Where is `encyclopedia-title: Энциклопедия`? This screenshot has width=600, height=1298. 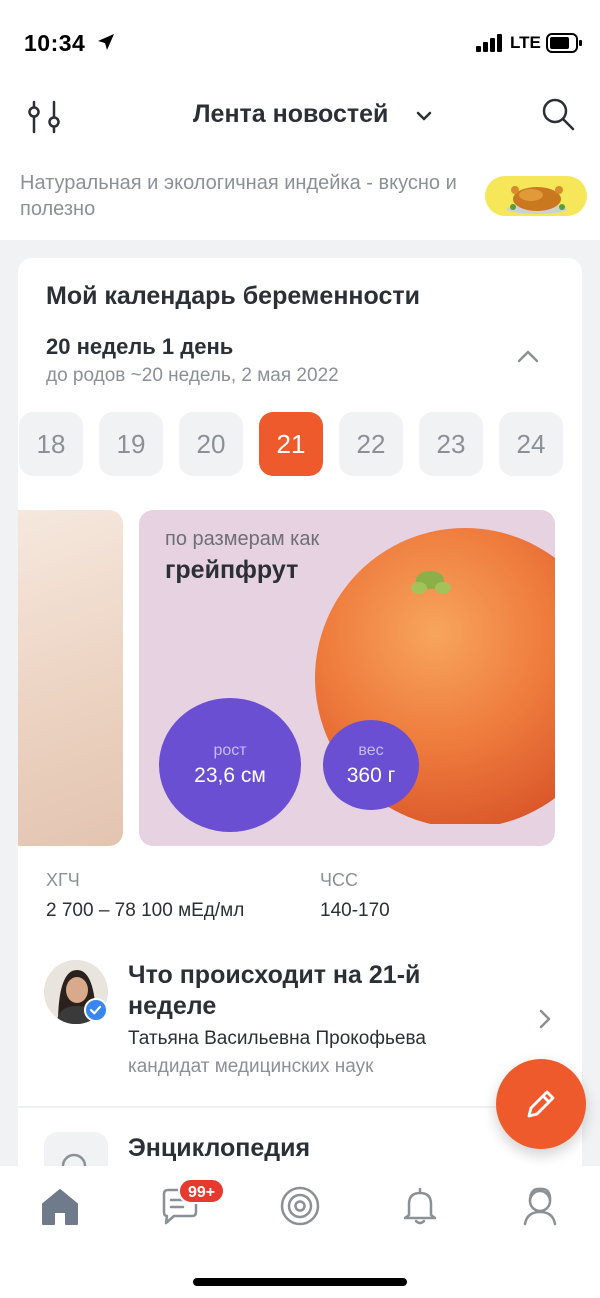 encyclopedia-title: Энциклопедия is located at coordinates (219, 1148).